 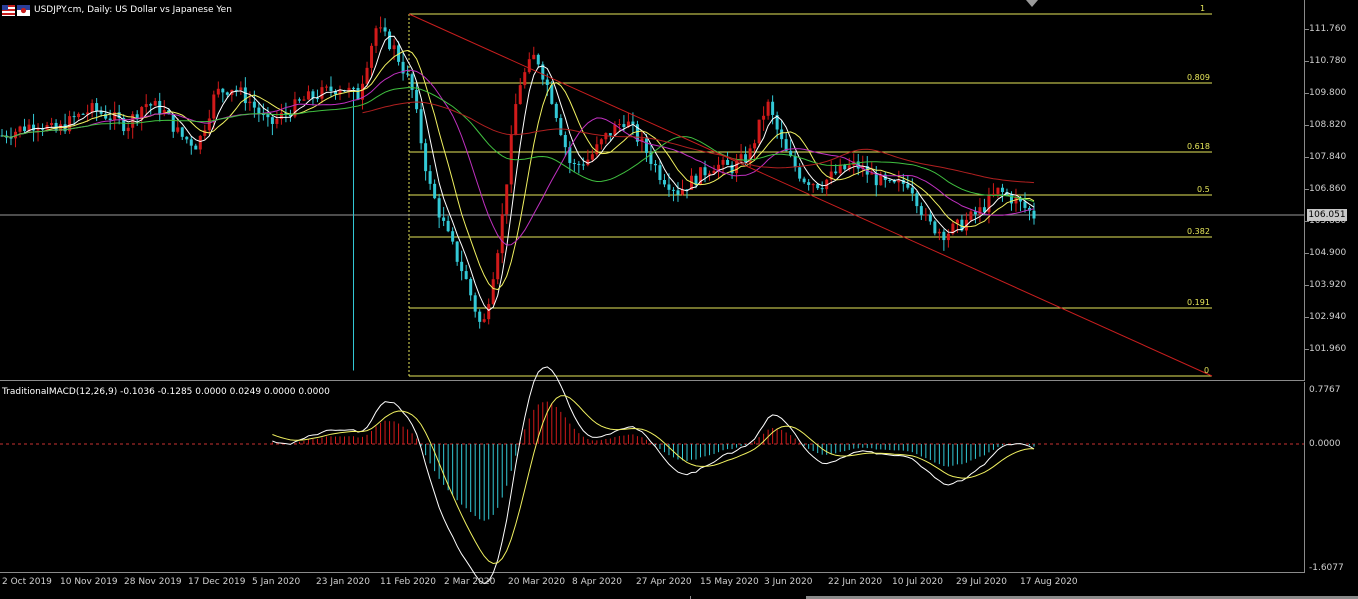 What do you see at coordinates (597, 582) in the screenshot?
I see `time-axis-label: 8 Apr 2020` at bounding box center [597, 582].